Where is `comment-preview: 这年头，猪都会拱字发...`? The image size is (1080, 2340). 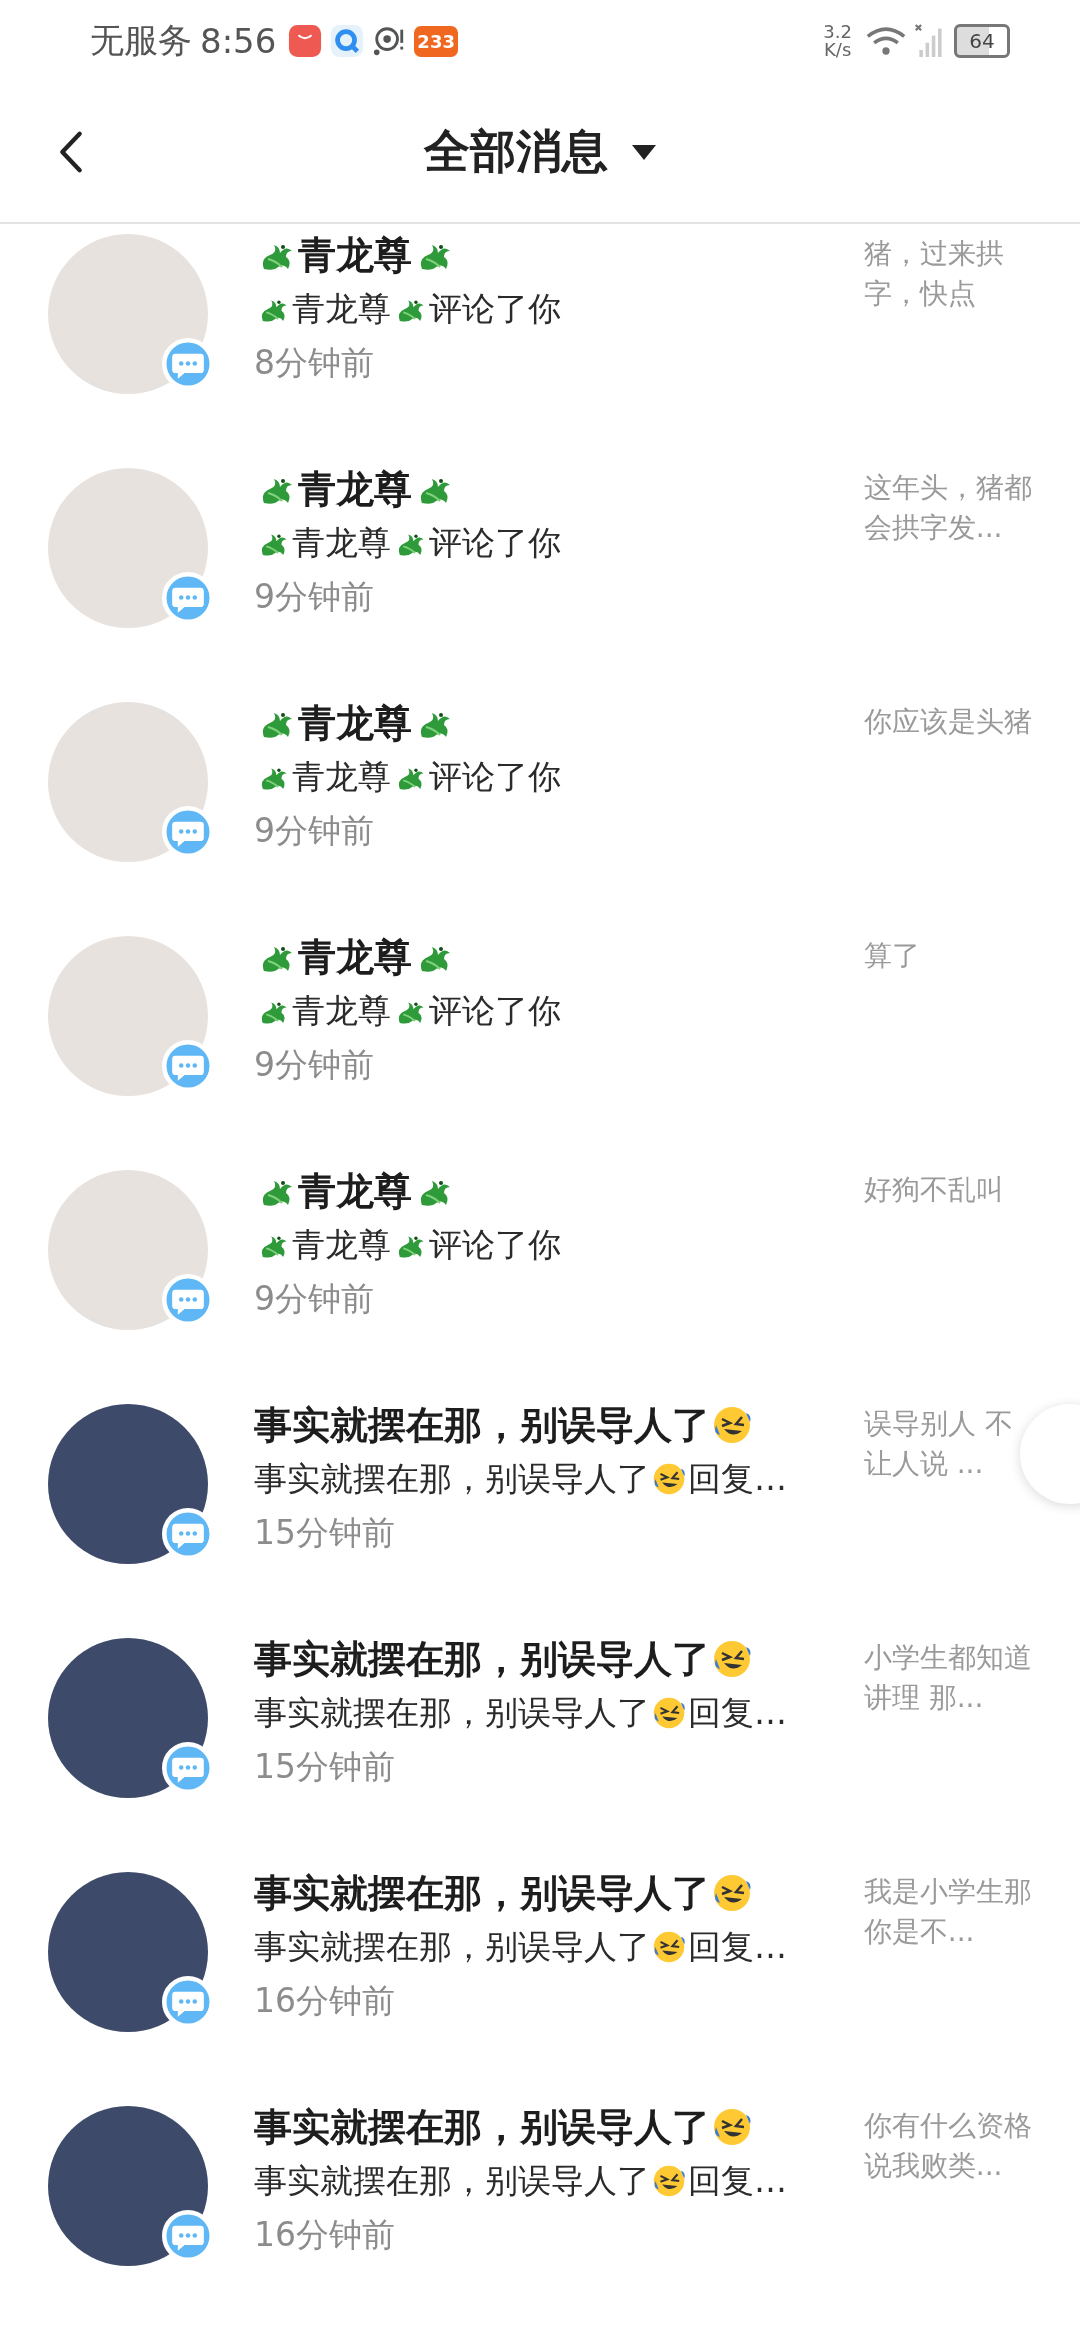 comment-preview: 这年头，猪都会拱字发... is located at coordinates (947, 508).